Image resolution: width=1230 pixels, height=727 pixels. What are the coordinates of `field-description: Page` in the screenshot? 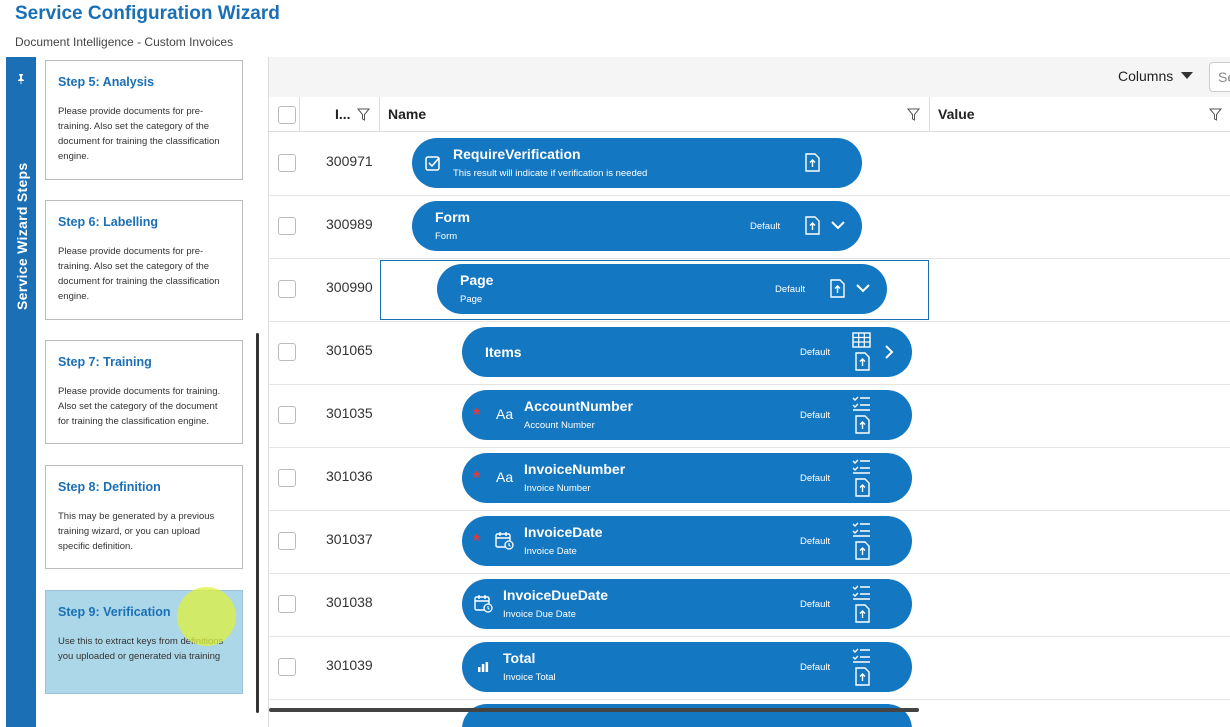 It's located at (471, 299).